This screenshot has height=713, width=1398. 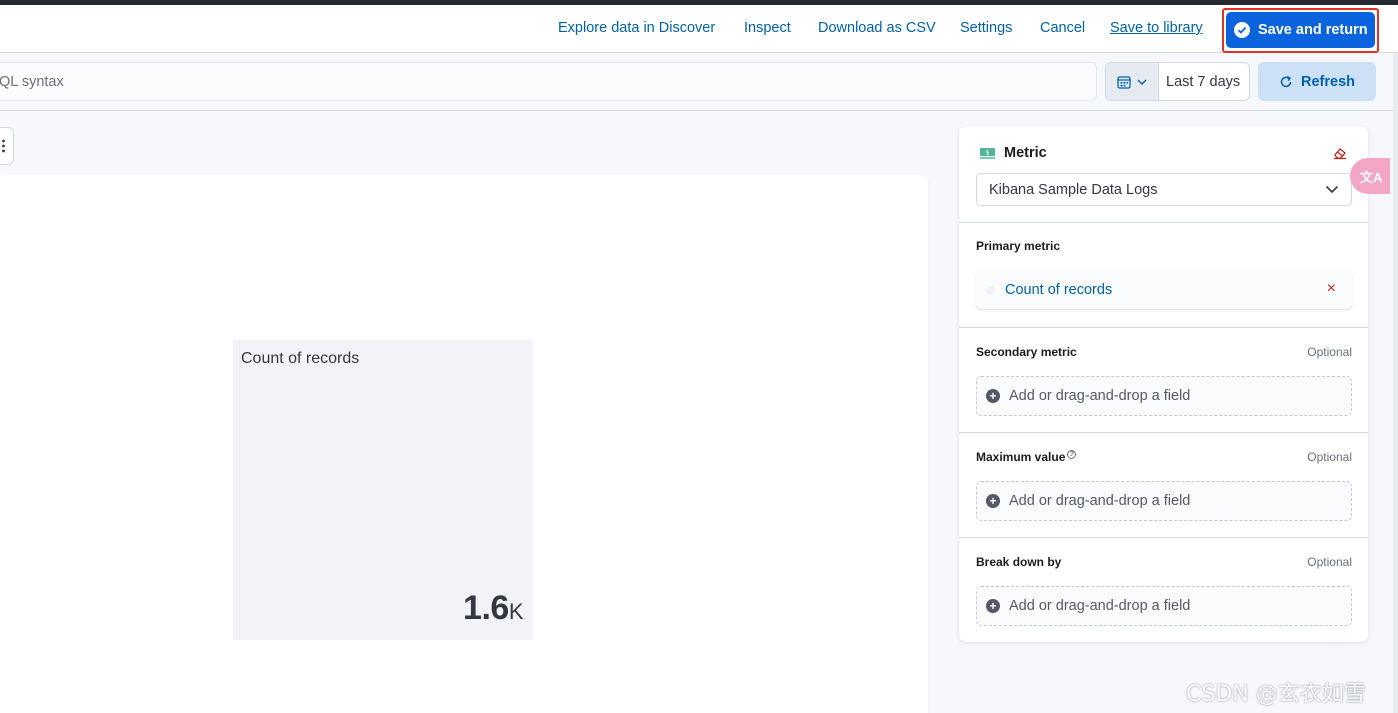 What do you see at coordinates (7, 146) in the screenshot?
I see `options-menu-button` at bounding box center [7, 146].